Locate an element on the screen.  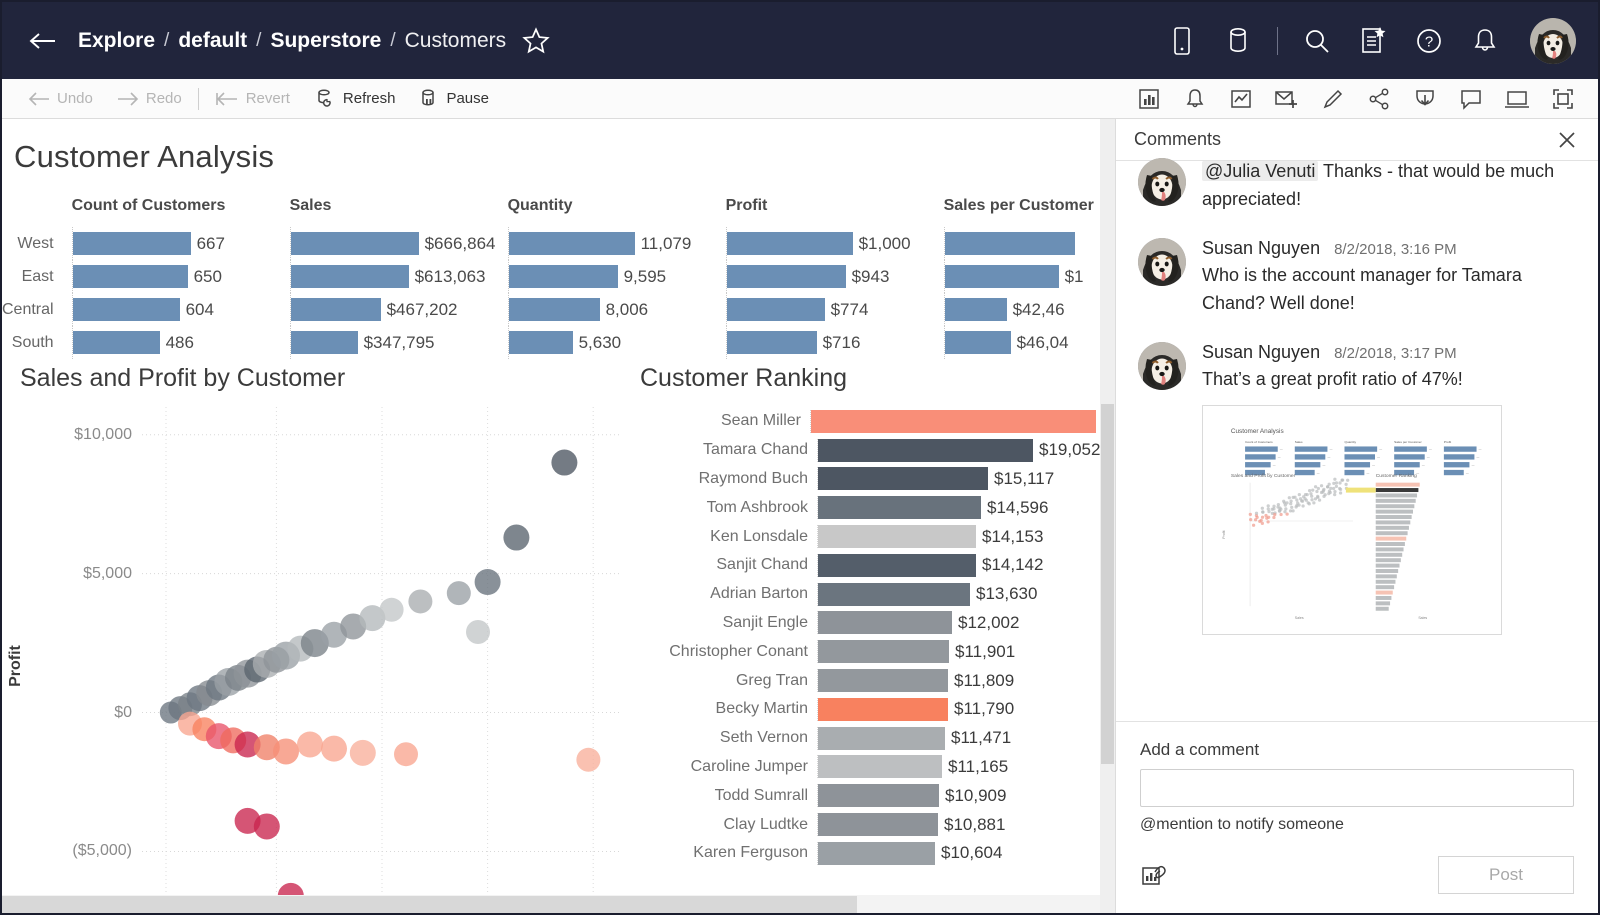
mobile-layout-icon is located at coordinates (1182, 41).